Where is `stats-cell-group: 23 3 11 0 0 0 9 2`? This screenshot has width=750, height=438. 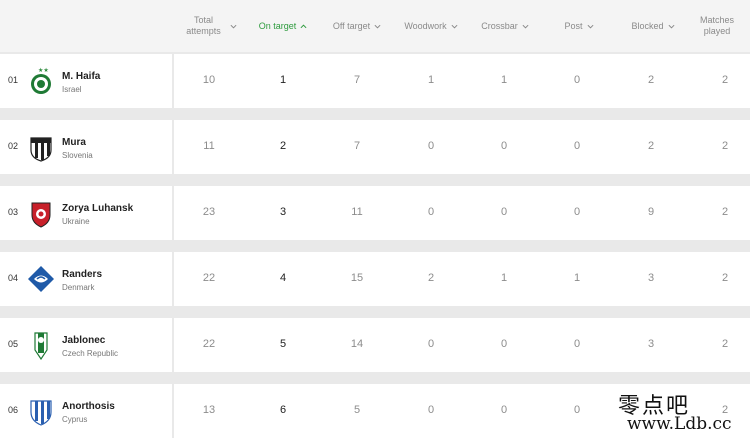 stats-cell-group: 23 3 11 0 0 0 9 2 is located at coordinates (462, 213).